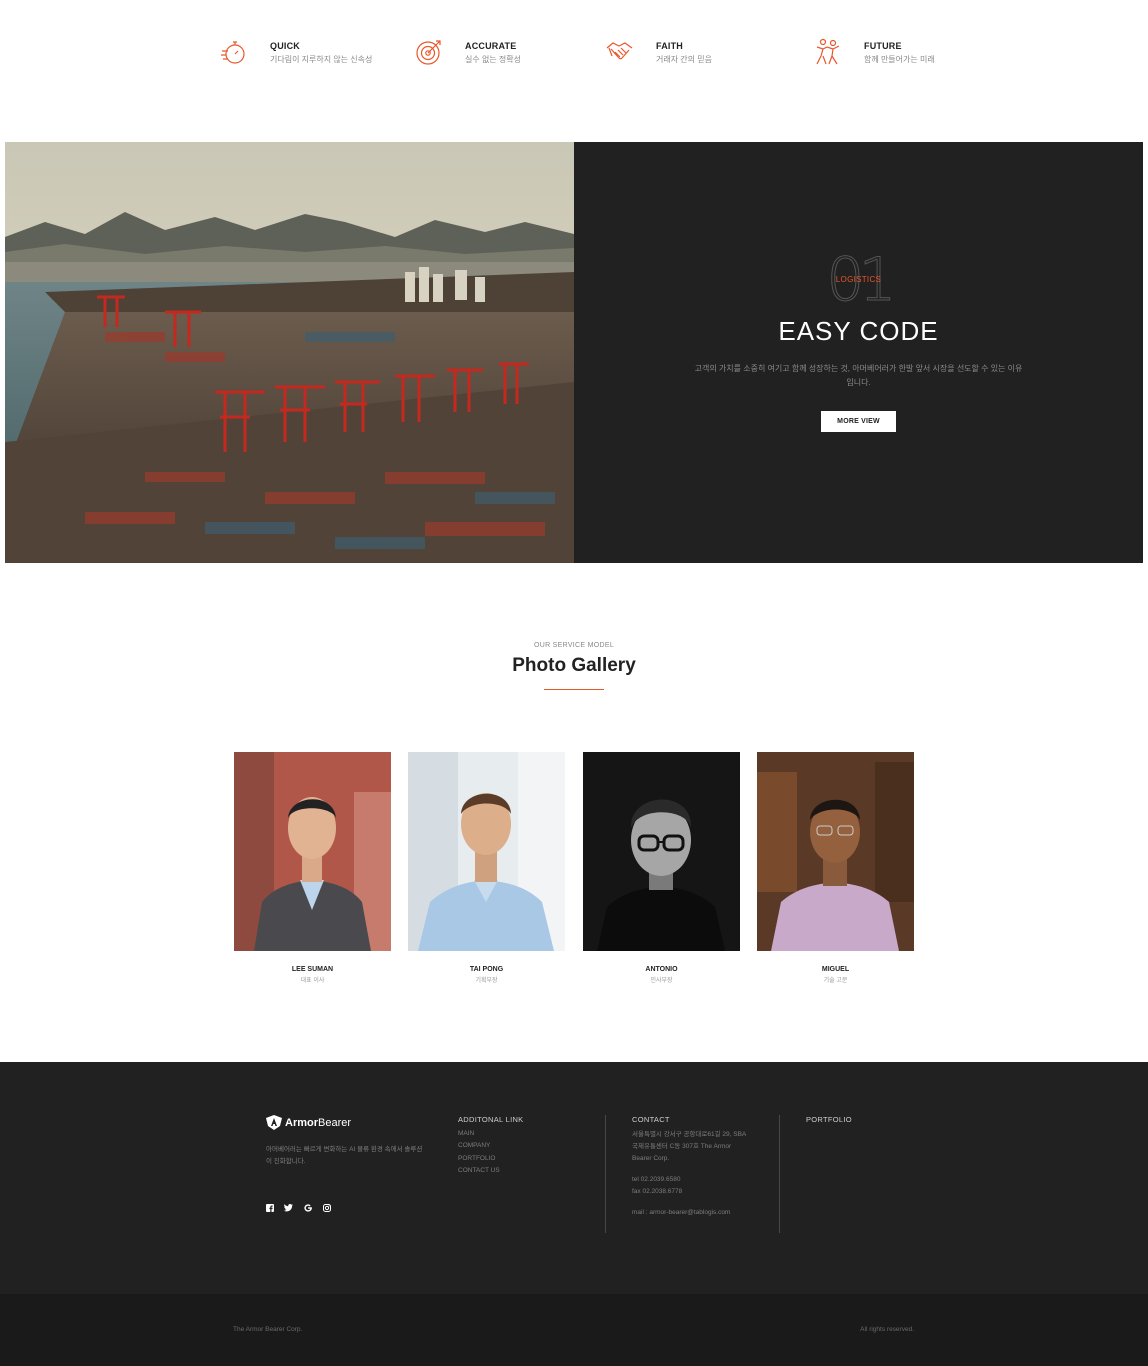  I want to click on facebook-icon, so click(269, 1207).